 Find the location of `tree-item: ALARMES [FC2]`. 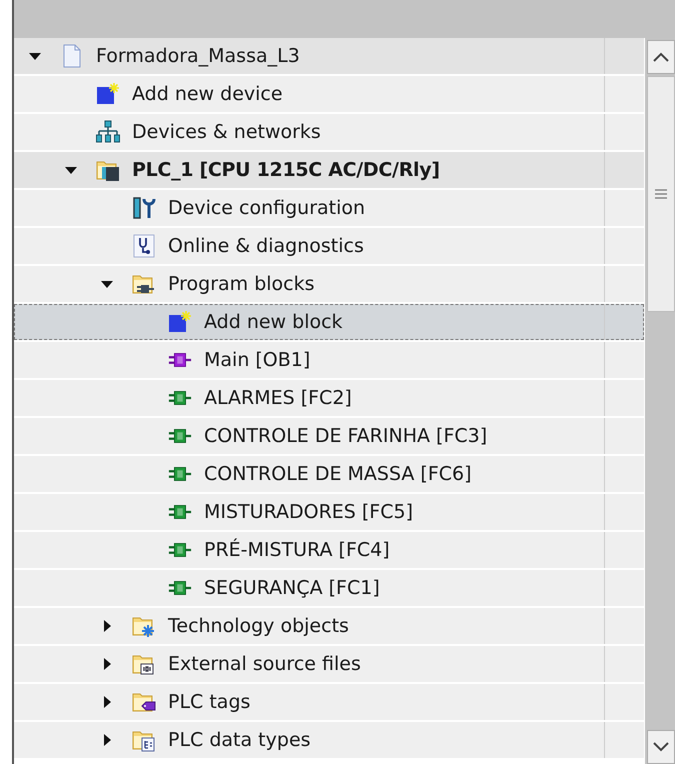

tree-item: ALARMES [FC2] is located at coordinates (329, 398).